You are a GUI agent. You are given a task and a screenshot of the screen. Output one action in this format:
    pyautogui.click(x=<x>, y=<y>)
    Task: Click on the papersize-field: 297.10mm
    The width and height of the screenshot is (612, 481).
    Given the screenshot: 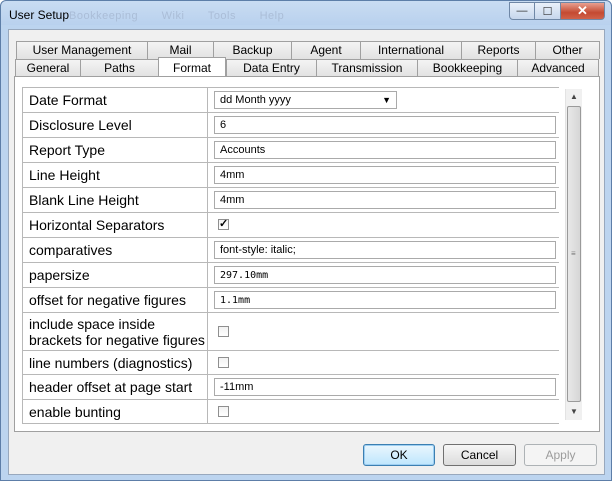 What is the action you would take?
    pyautogui.click(x=385, y=275)
    